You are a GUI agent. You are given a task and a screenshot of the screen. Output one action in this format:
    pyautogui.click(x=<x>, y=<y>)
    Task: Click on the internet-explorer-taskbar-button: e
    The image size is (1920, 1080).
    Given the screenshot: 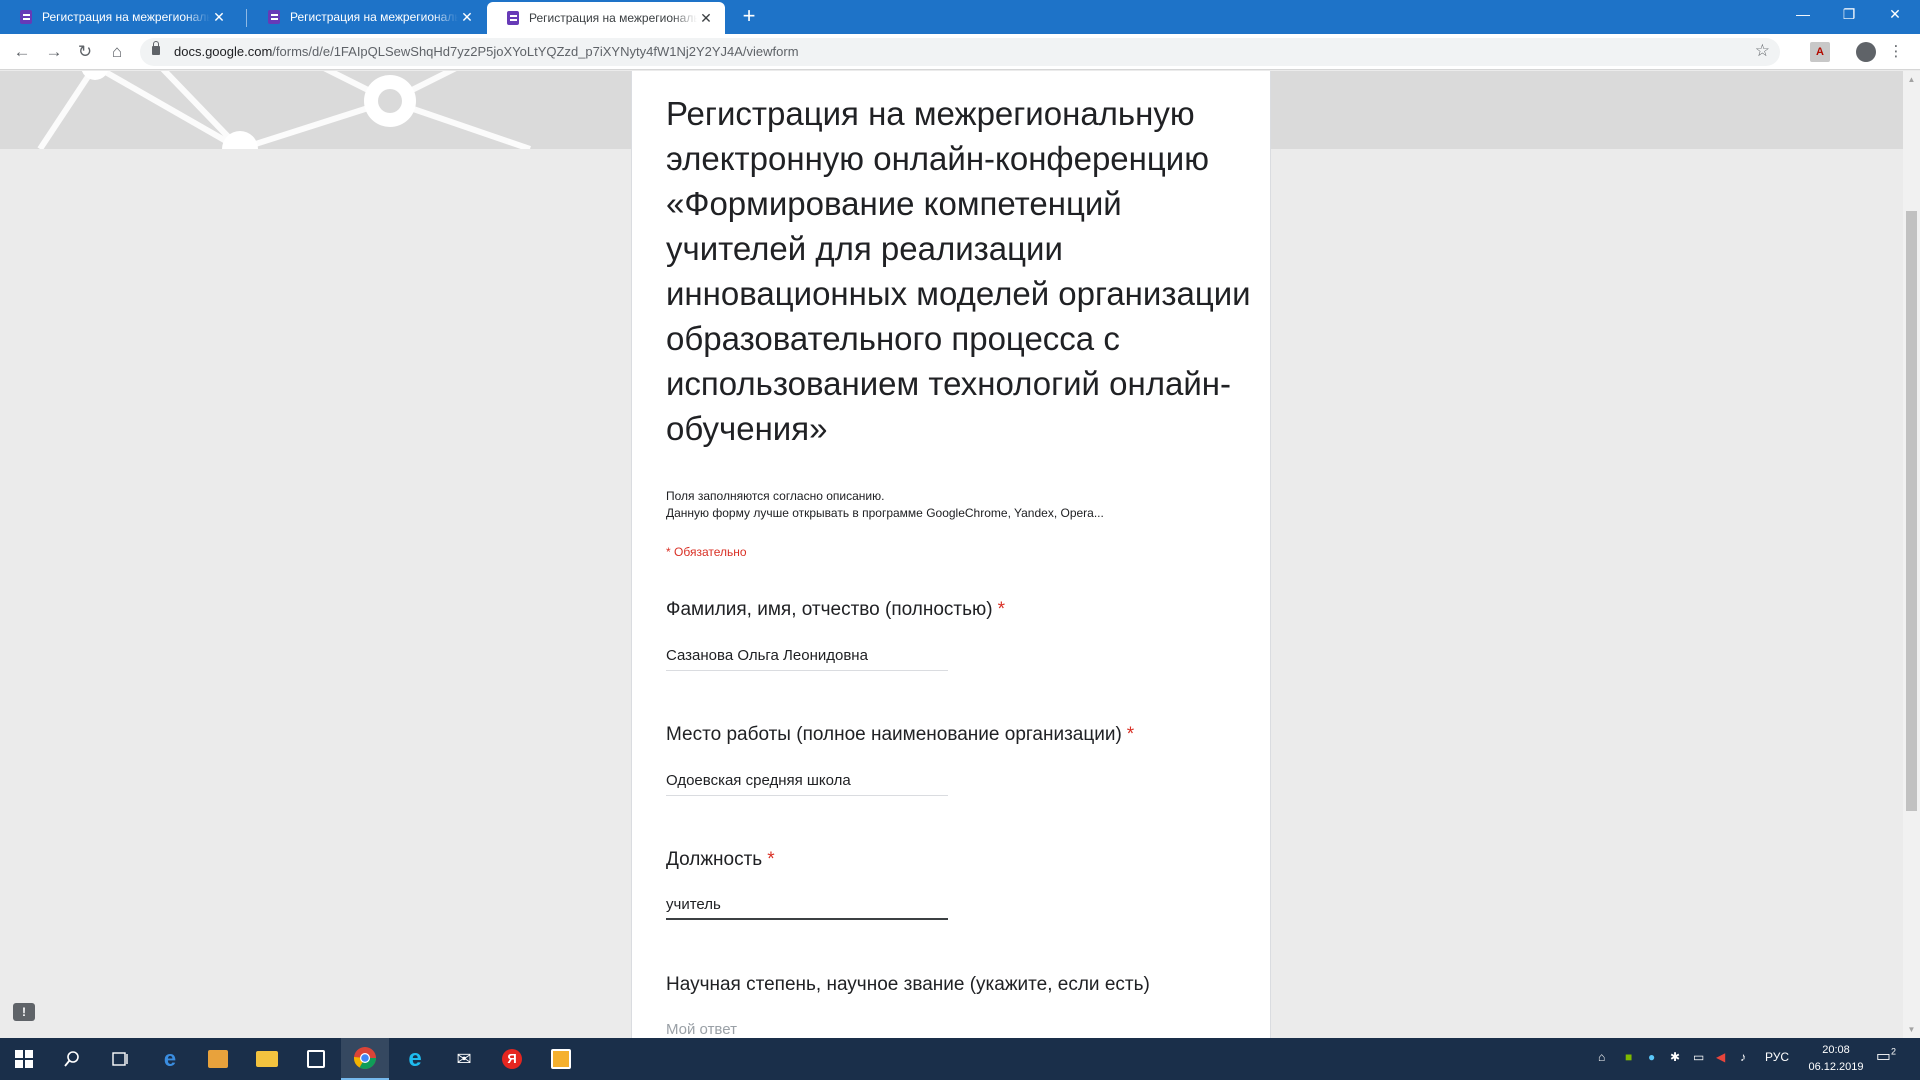 What is the action you would take?
    pyautogui.click(x=415, y=1059)
    